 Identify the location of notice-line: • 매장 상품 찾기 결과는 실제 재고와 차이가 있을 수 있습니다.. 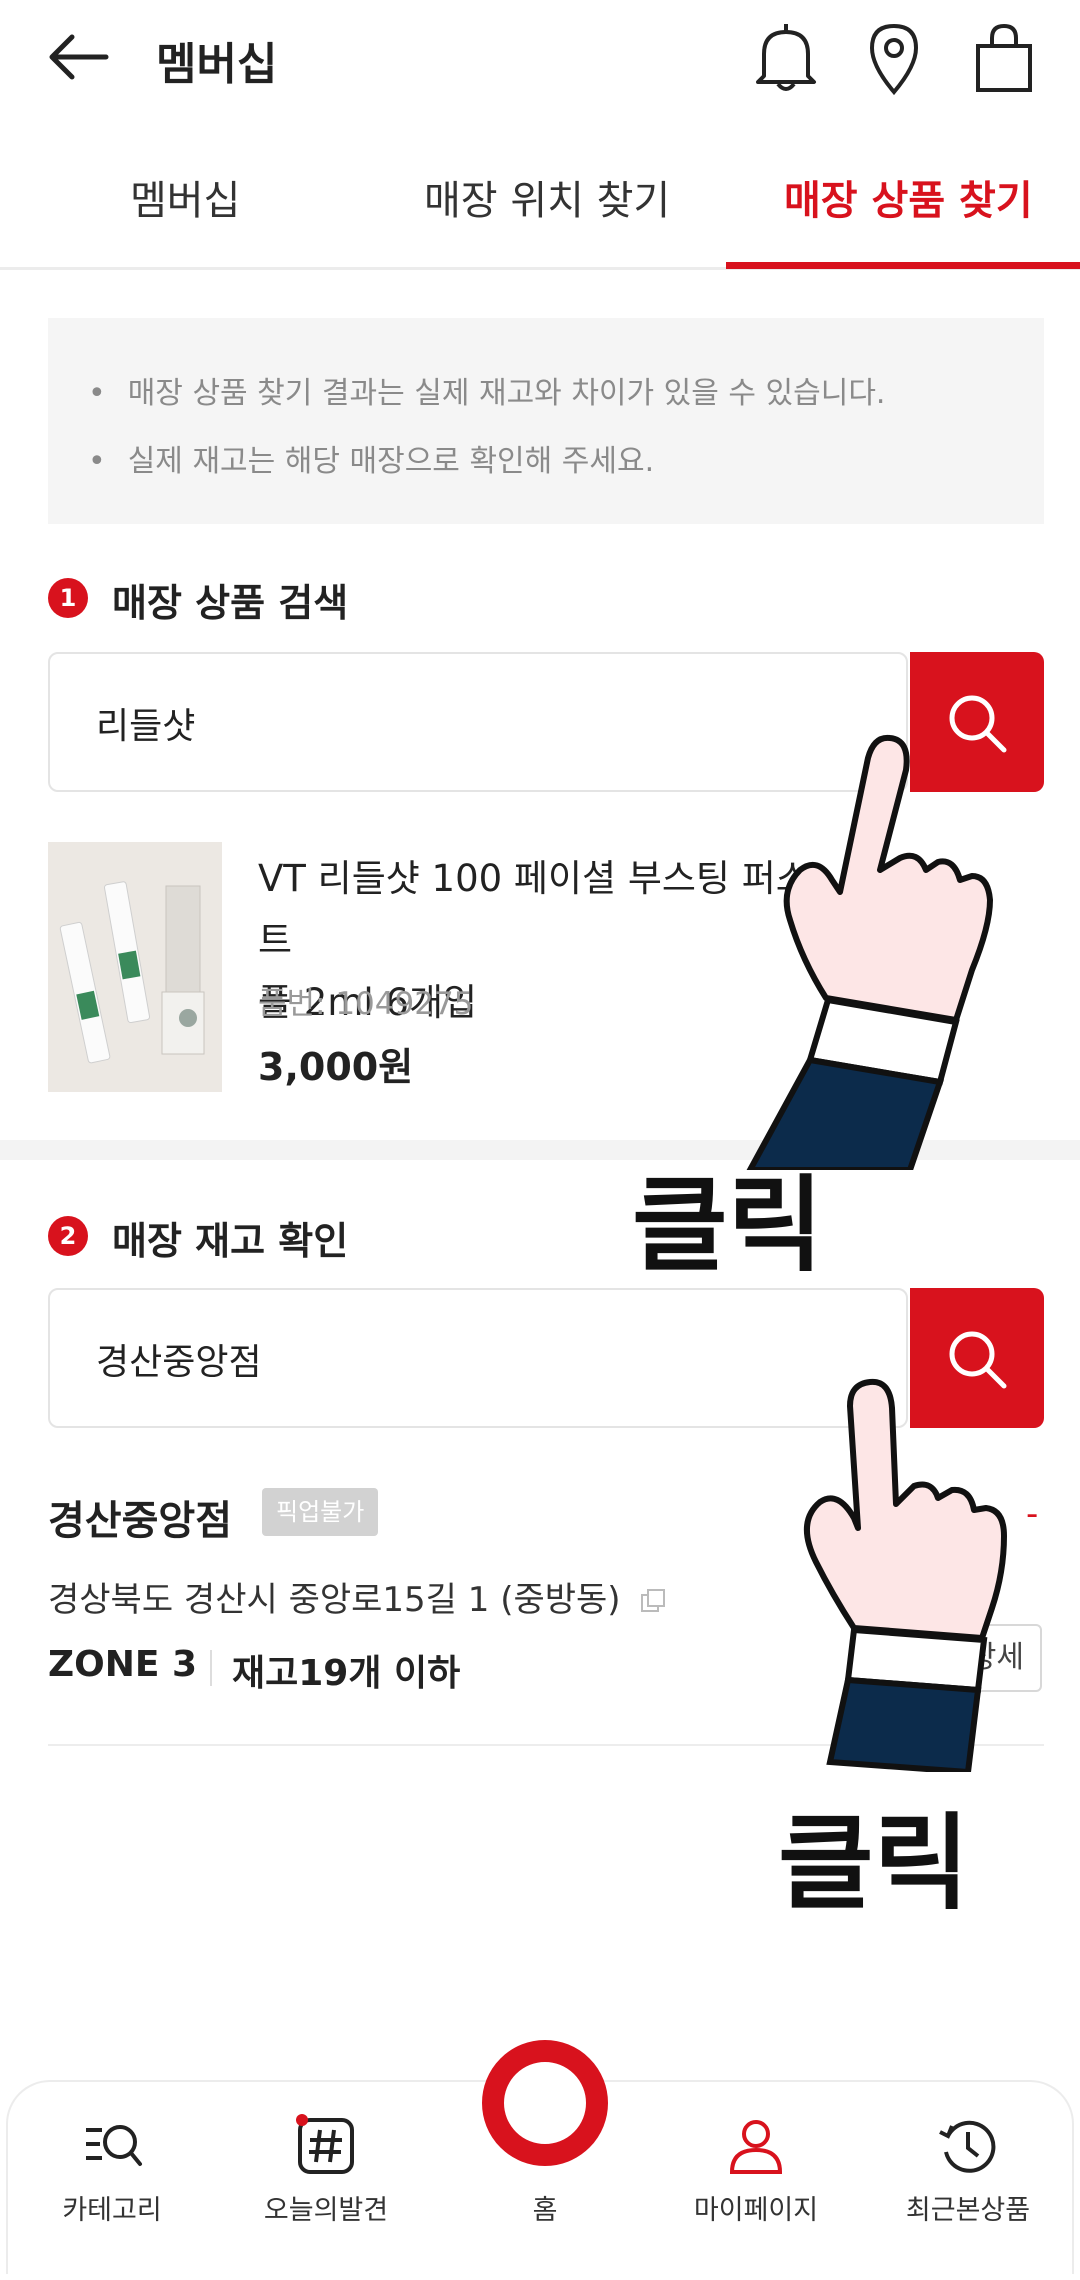
(486, 390).